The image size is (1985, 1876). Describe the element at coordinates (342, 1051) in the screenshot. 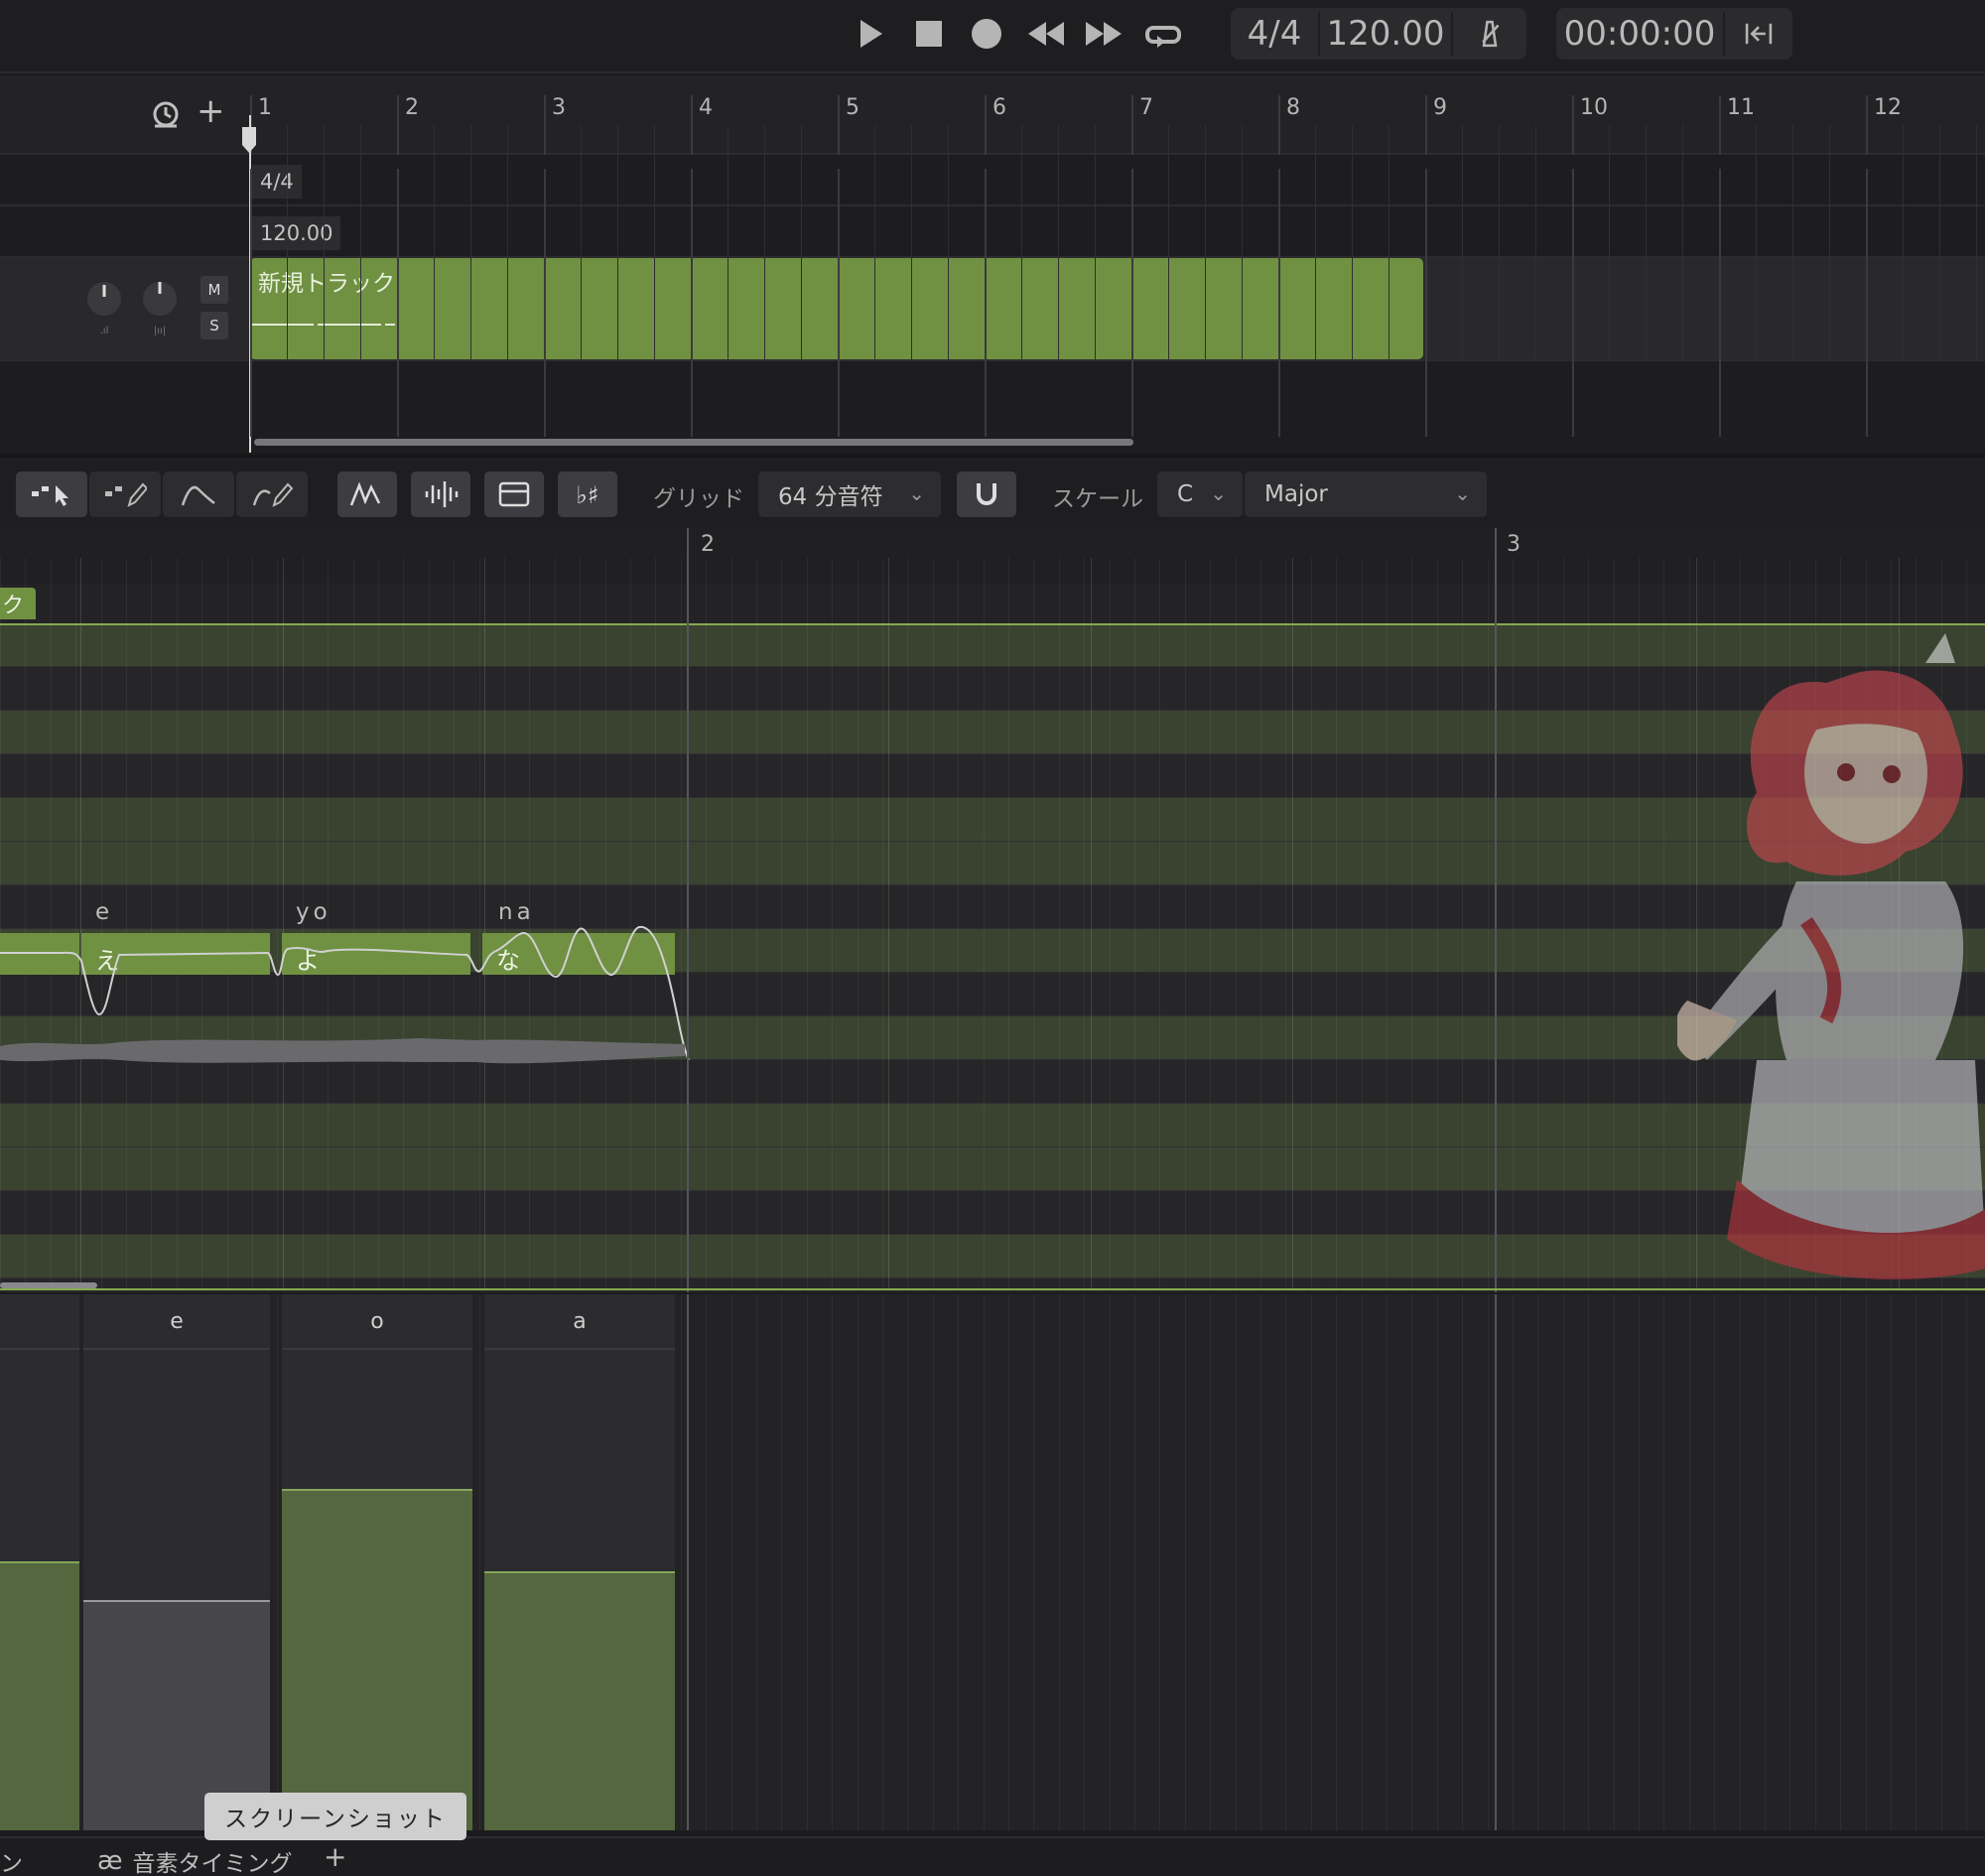

I see `audio-waveform` at that location.